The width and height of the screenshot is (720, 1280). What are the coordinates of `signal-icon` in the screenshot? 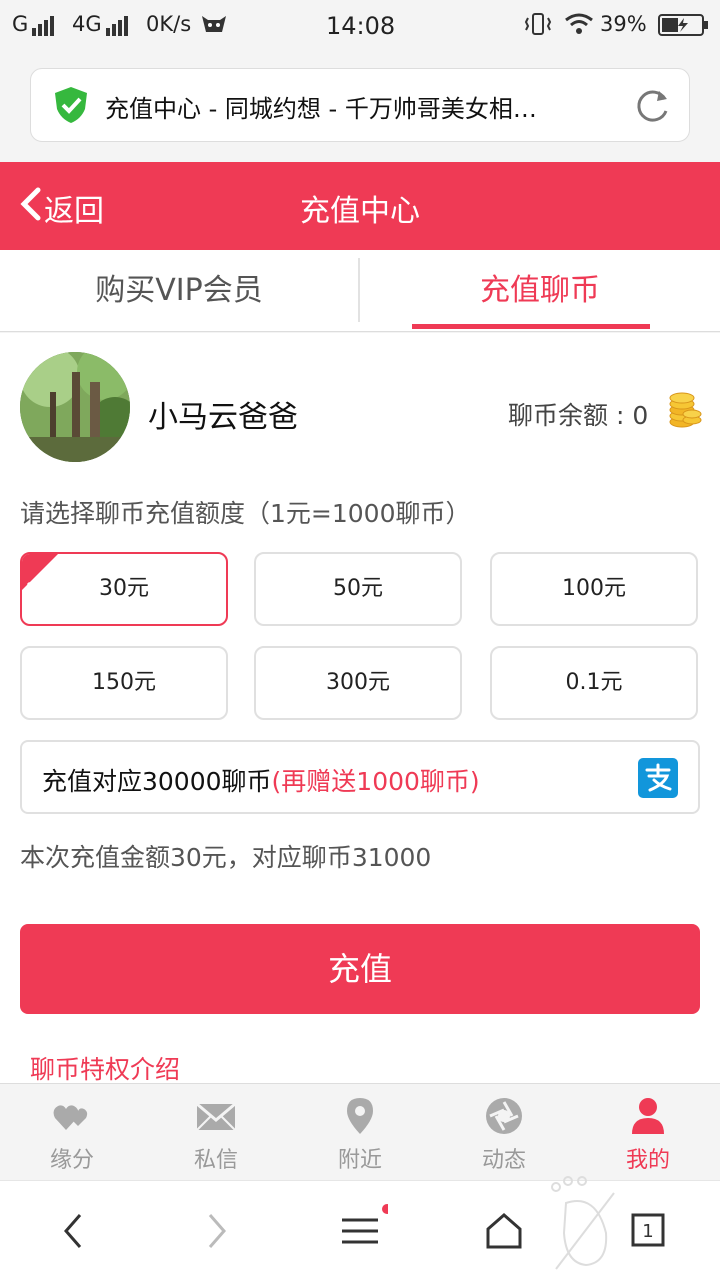 It's located at (47, 27).